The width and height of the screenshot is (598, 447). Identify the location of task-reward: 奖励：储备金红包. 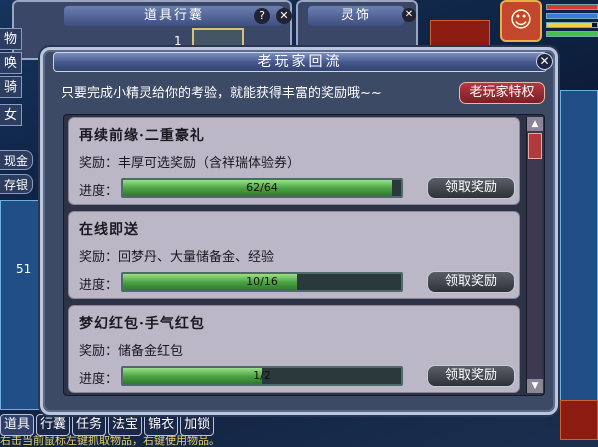
(131, 351).